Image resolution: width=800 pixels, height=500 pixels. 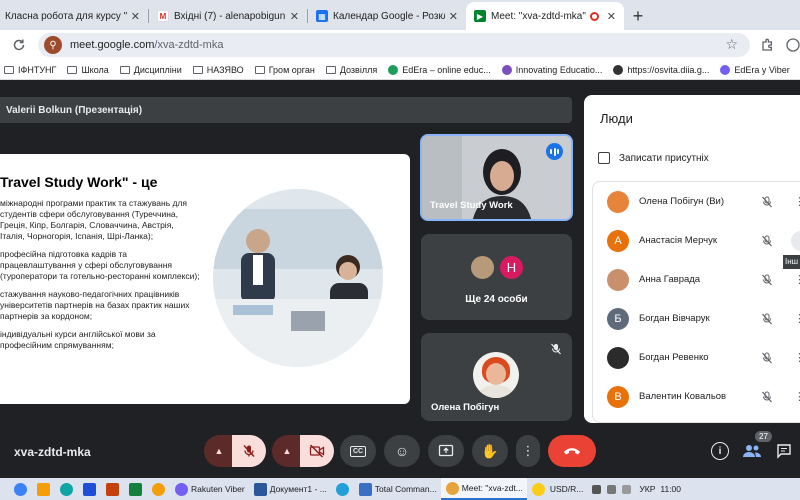 I want to click on chat-button, so click(x=784, y=453).